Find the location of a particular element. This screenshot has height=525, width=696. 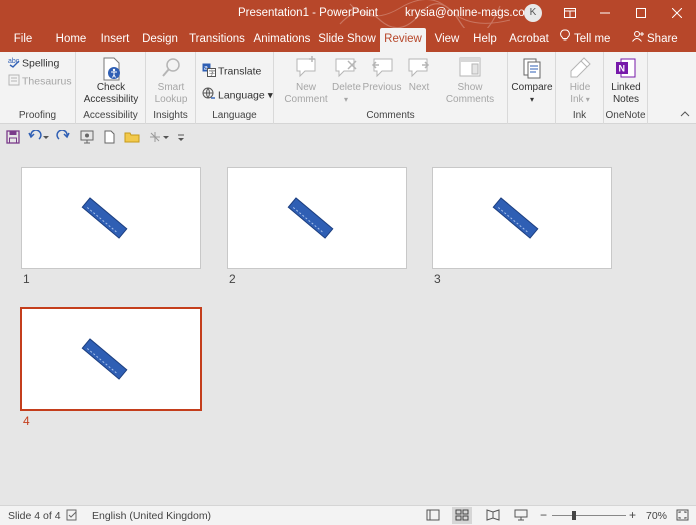

svg-text: 字 is located at coordinates (212, 73).